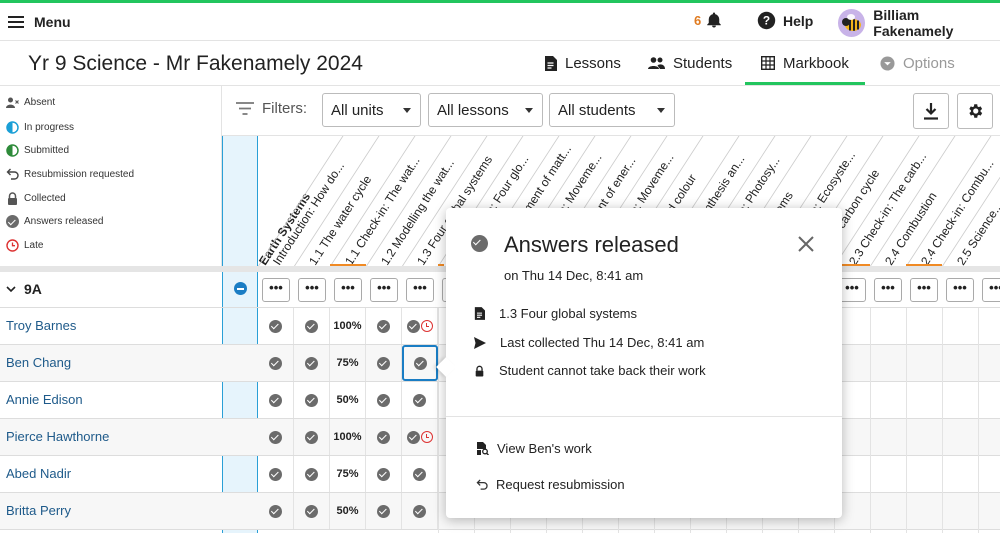 Image resolution: width=1000 pixels, height=533 pixels. Describe the element at coordinates (240, 201) in the screenshot. I see `unit-band` at that location.